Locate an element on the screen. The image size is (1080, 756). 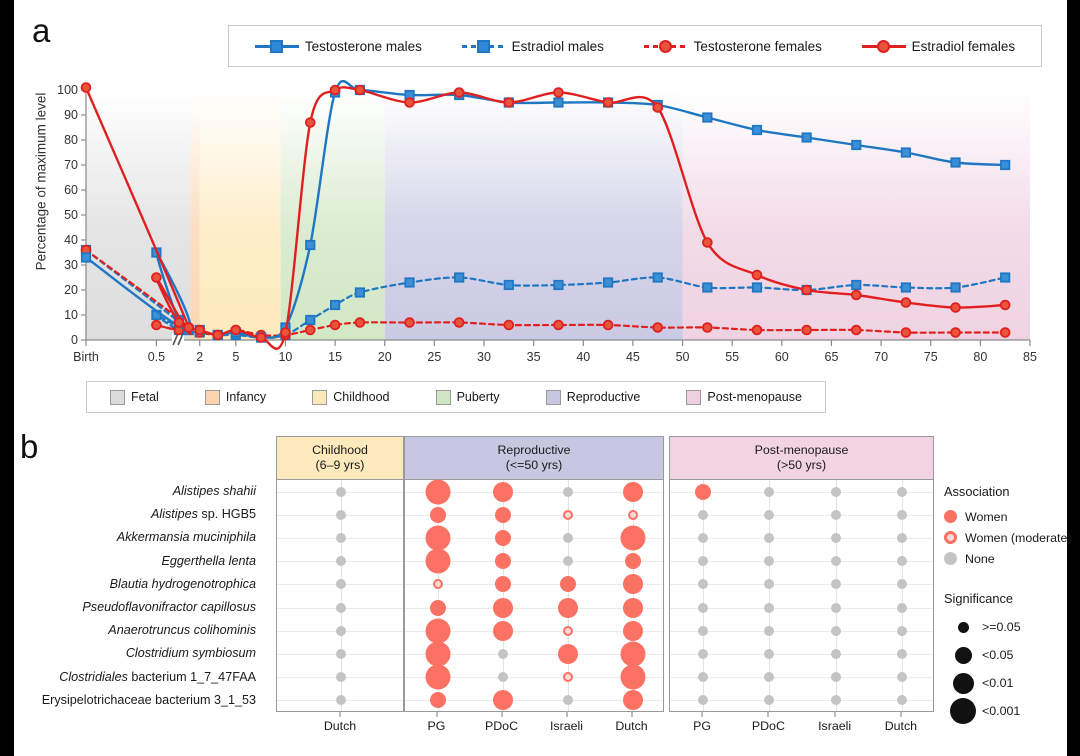
svg-text: 2 is located at coordinates (199, 357).